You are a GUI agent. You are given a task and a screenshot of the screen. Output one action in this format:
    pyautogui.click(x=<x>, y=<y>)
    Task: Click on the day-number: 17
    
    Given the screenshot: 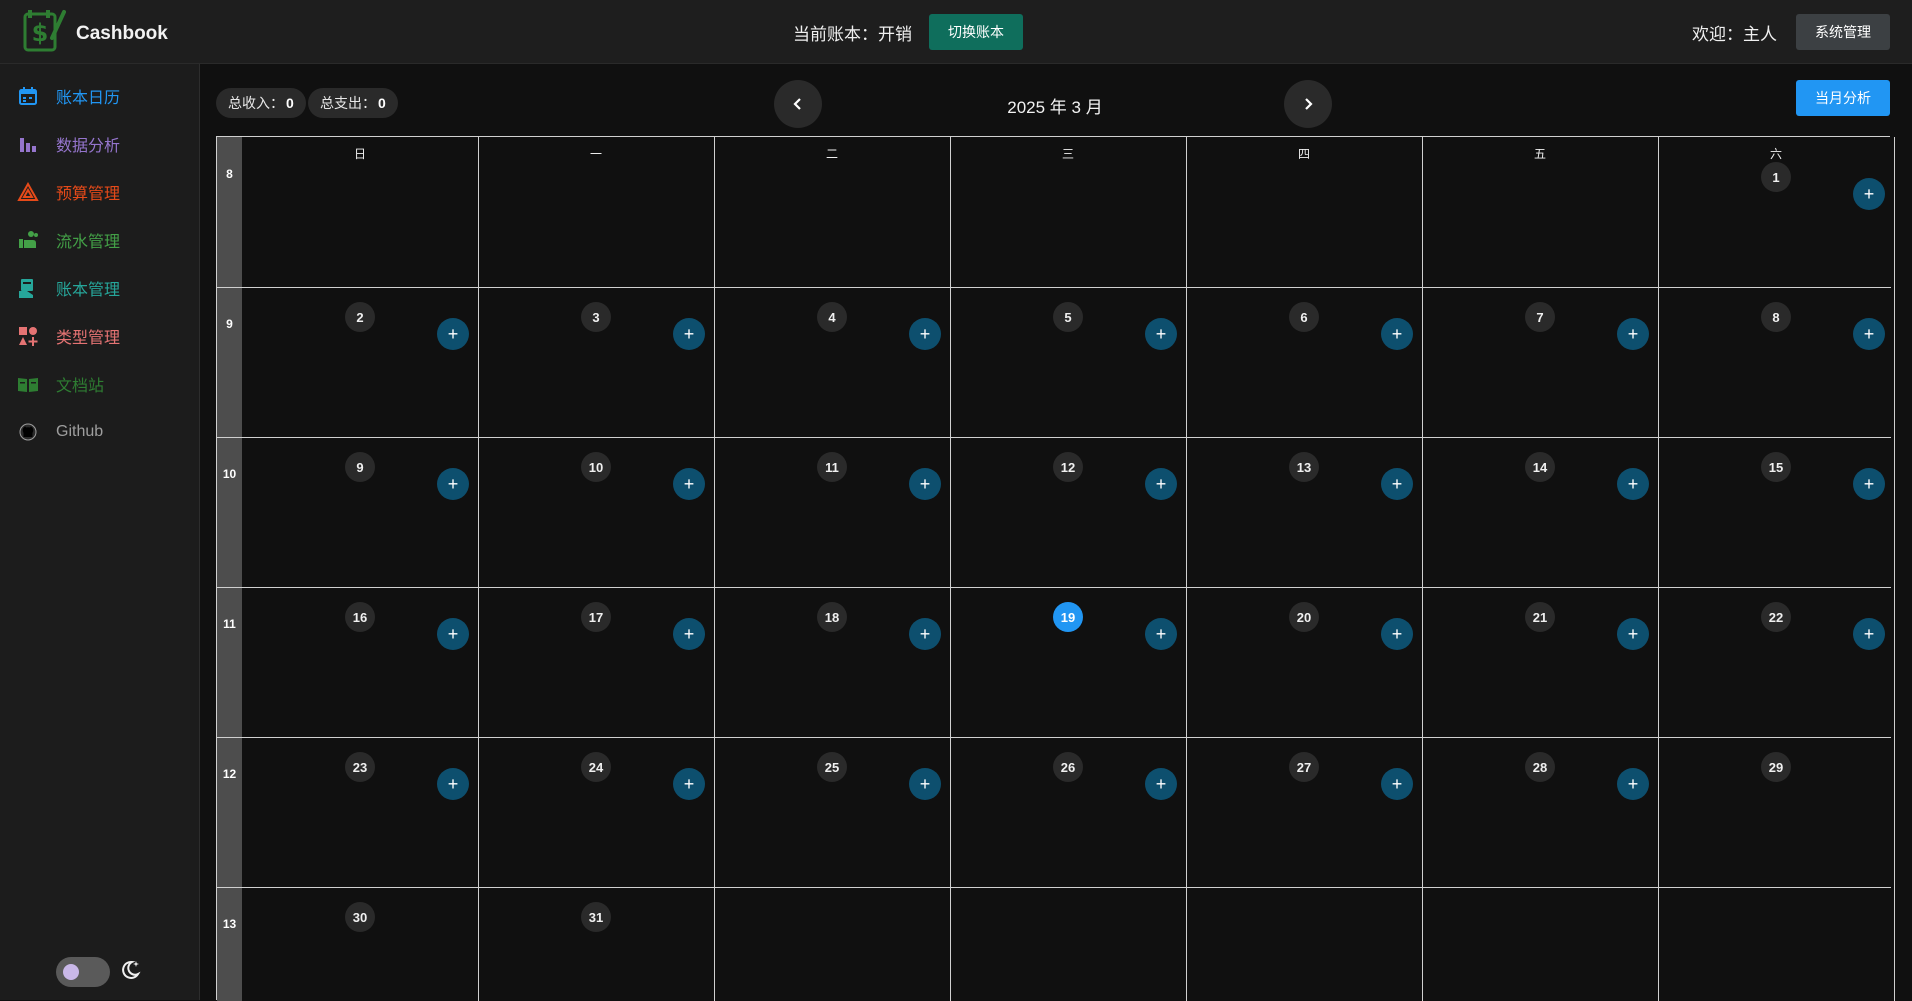 What is the action you would take?
    pyautogui.click(x=596, y=617)
    